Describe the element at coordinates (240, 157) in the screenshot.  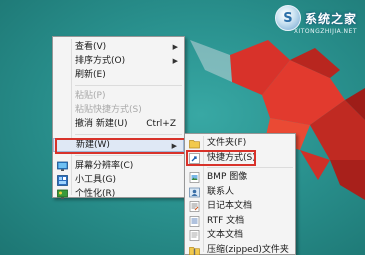
I see `submenu-item-shortcut: 快捷方式(S)` at that location.